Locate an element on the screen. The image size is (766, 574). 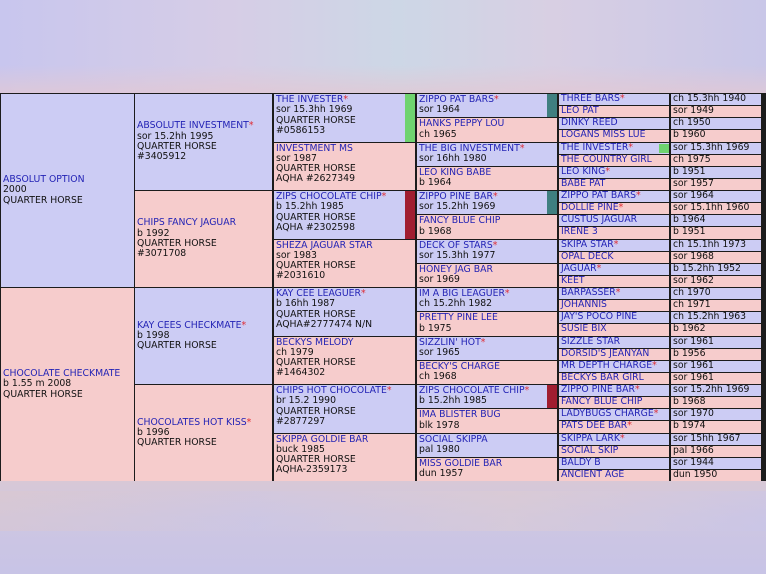
pedigree-cell-g4-12: ZIPS CHOCOLATE CHIP* b 15.2hh 1985 is located at coordinates (487, 397).